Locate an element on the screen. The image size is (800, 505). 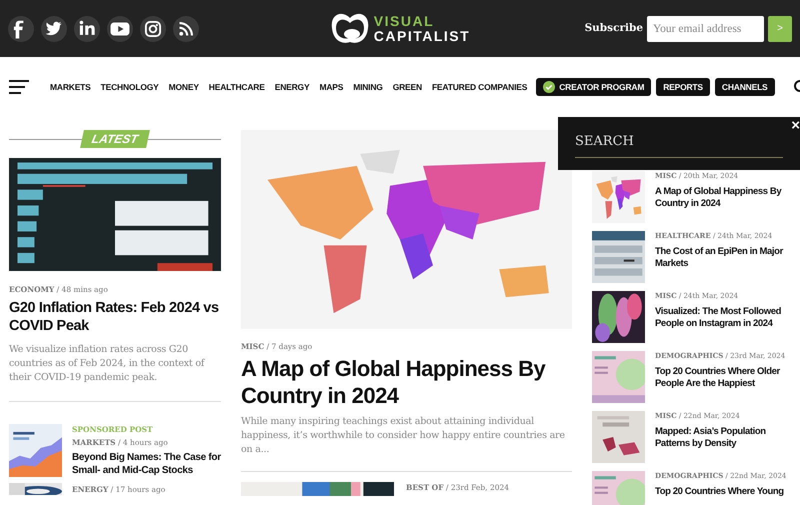
menu-icon is located at coordinates (19, 87).